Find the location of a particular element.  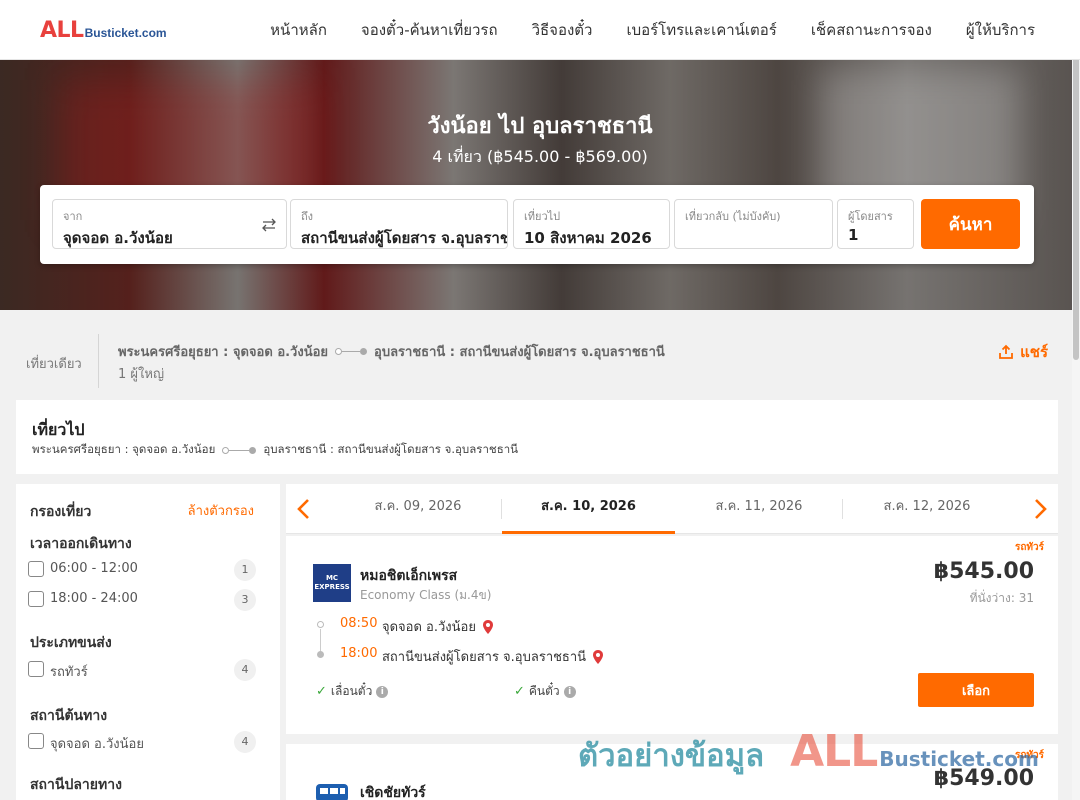

passenger-value: 1 is located at coordinates (853, 235).